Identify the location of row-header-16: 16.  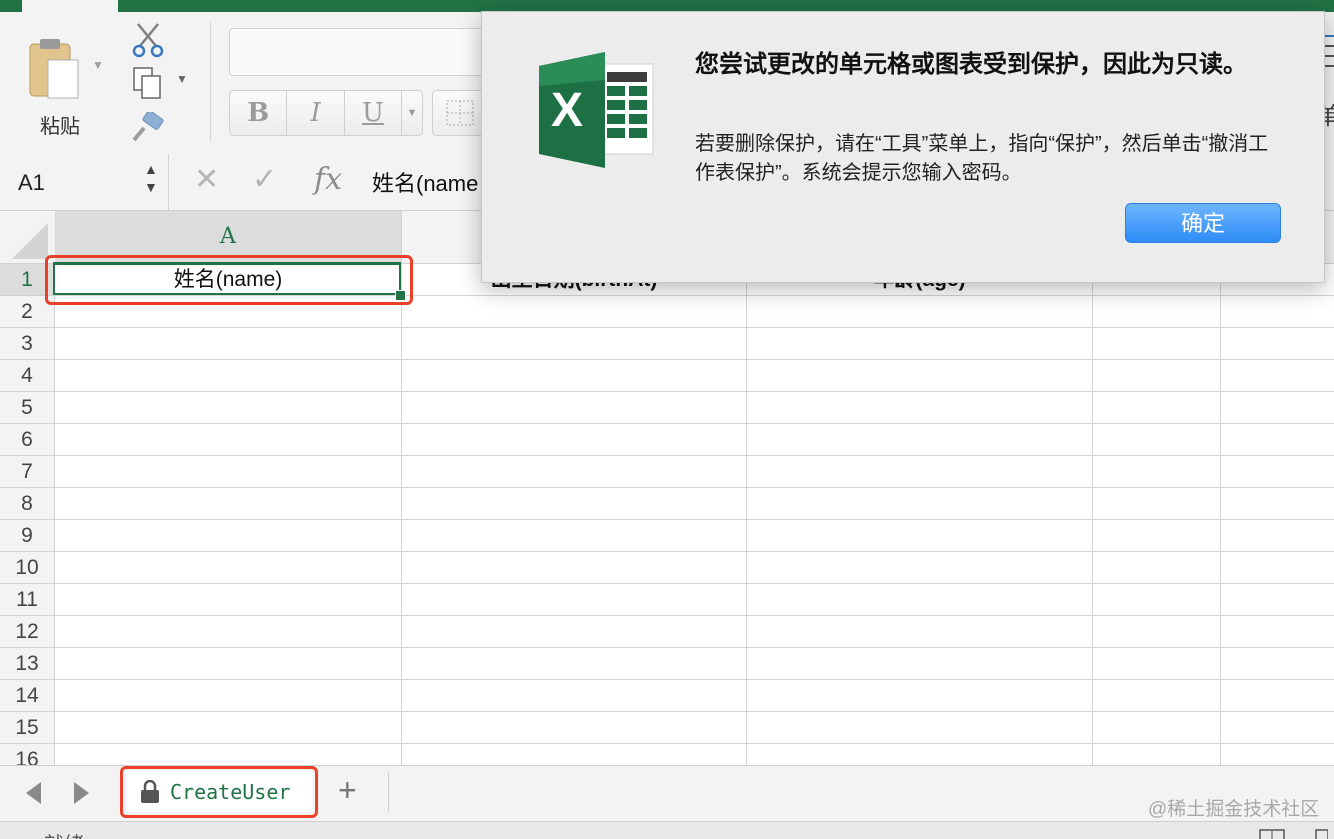
(27, 754).